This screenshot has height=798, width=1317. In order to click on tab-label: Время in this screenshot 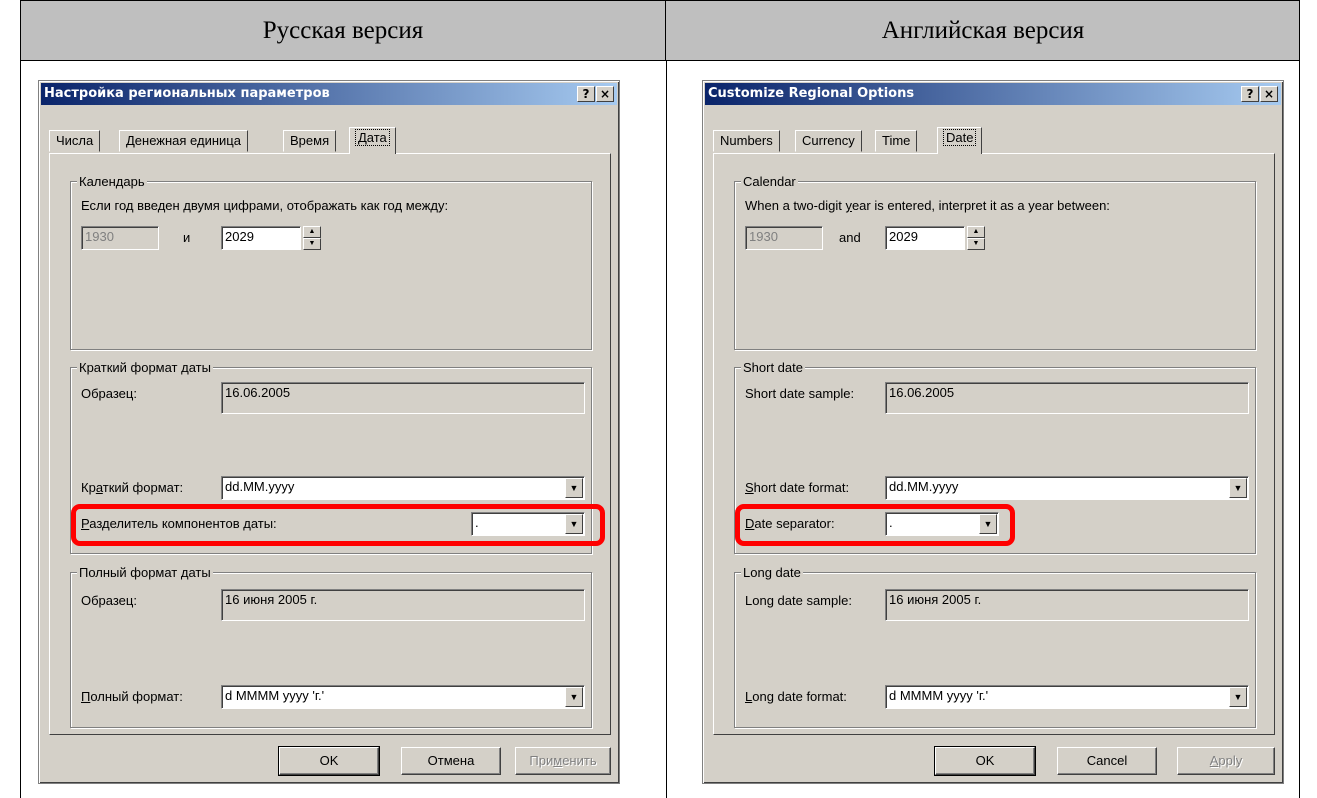, I will do `click(310, 140)`.